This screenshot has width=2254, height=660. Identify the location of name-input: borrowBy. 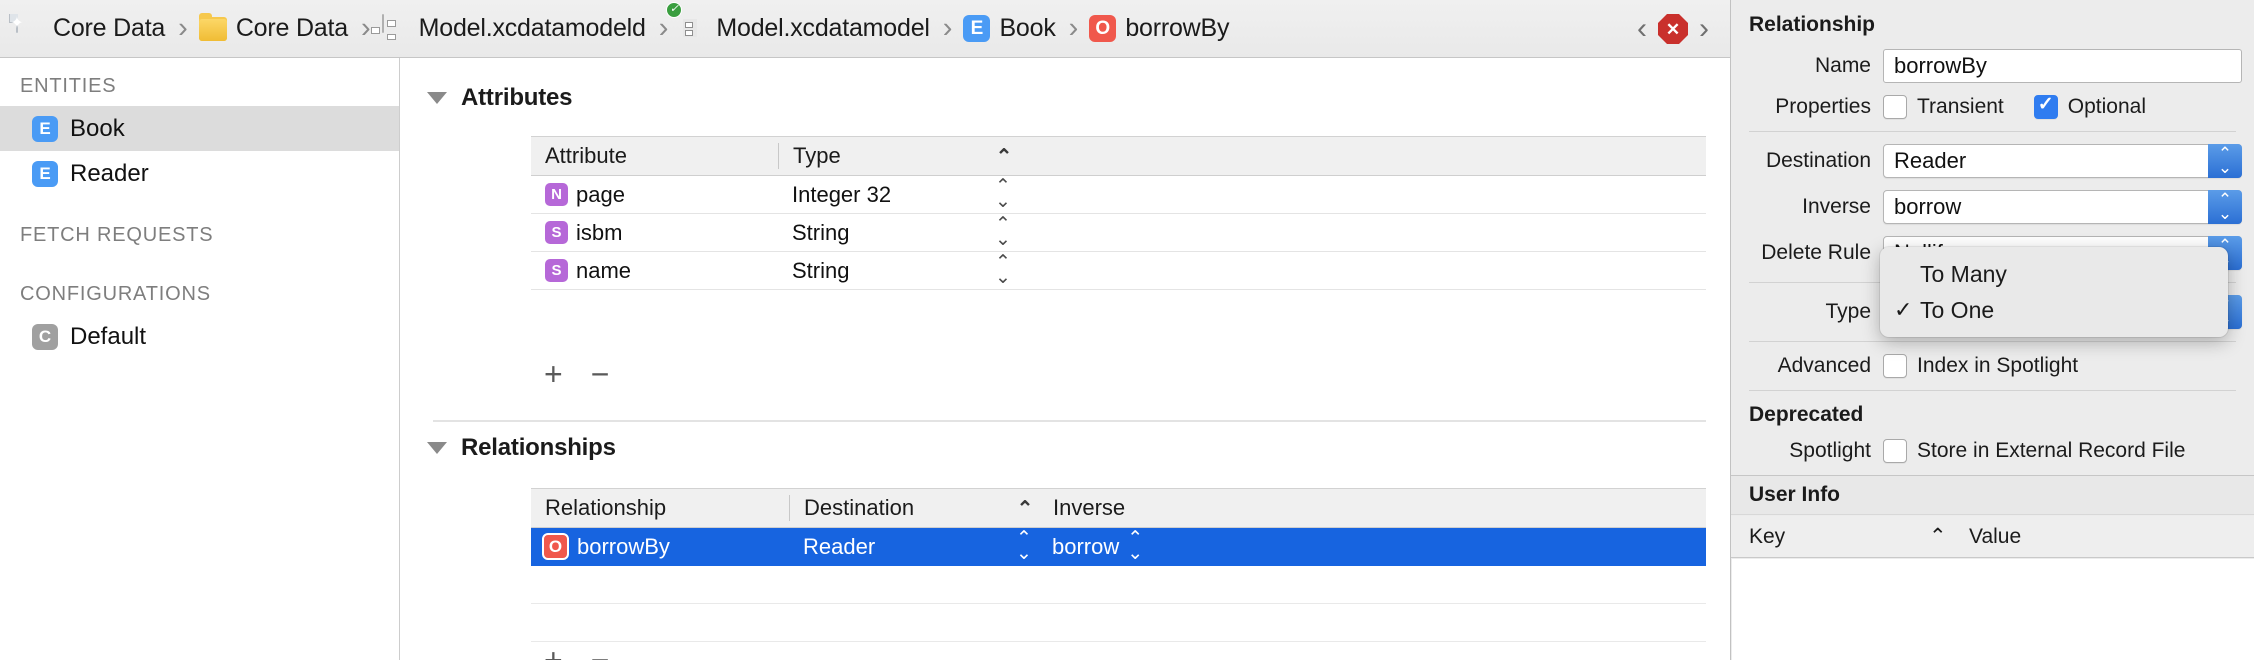
(2062, 66).